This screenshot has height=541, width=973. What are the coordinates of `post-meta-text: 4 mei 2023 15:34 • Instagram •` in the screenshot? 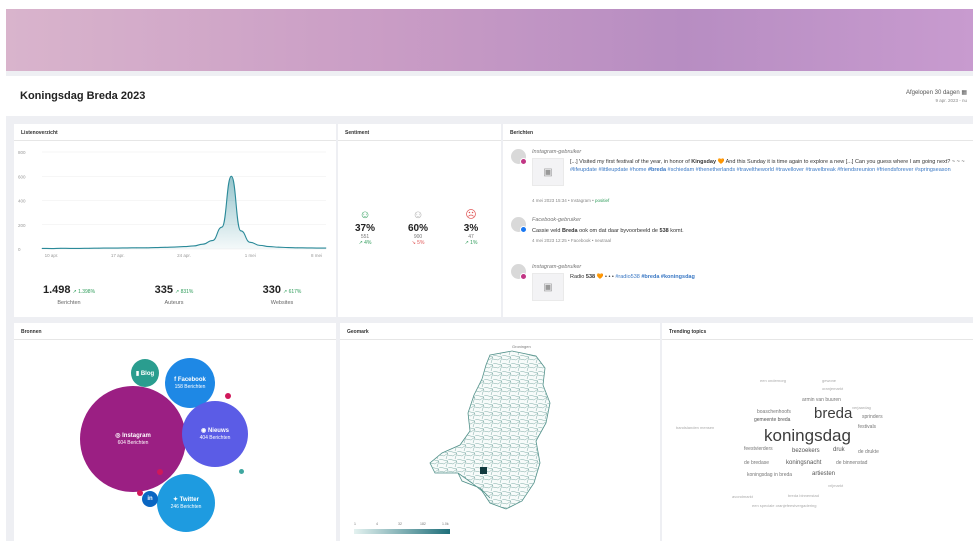 It's located at (563, 200).